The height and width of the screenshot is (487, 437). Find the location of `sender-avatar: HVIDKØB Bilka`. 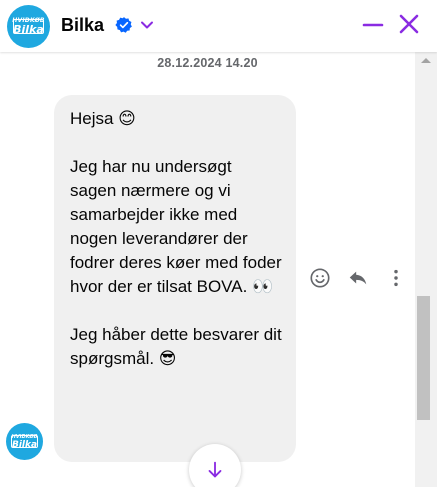

sender-avatar: HVIDKØB Bilka is located at coordinates (24, 441).